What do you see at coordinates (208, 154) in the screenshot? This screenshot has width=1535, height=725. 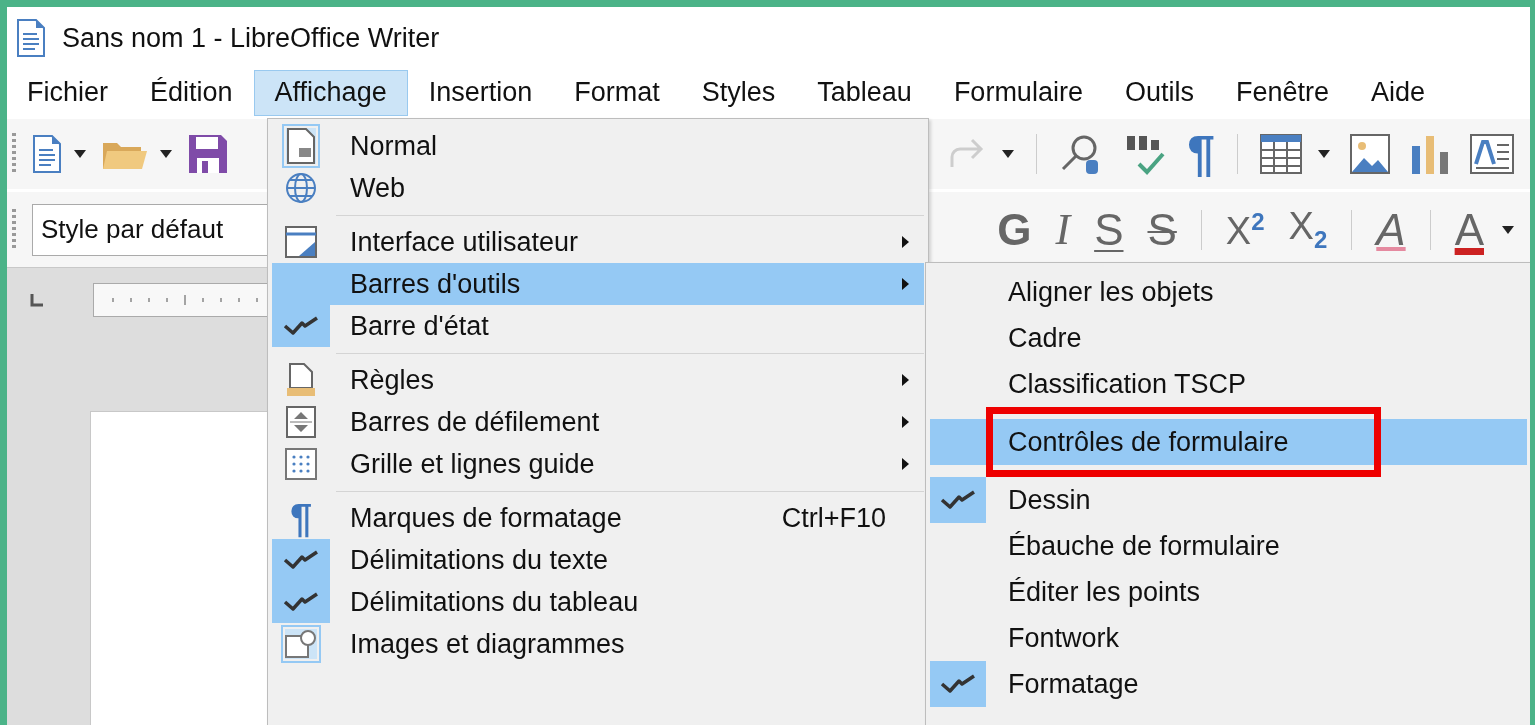 I see `save-button` at bounding box center [208, 154].